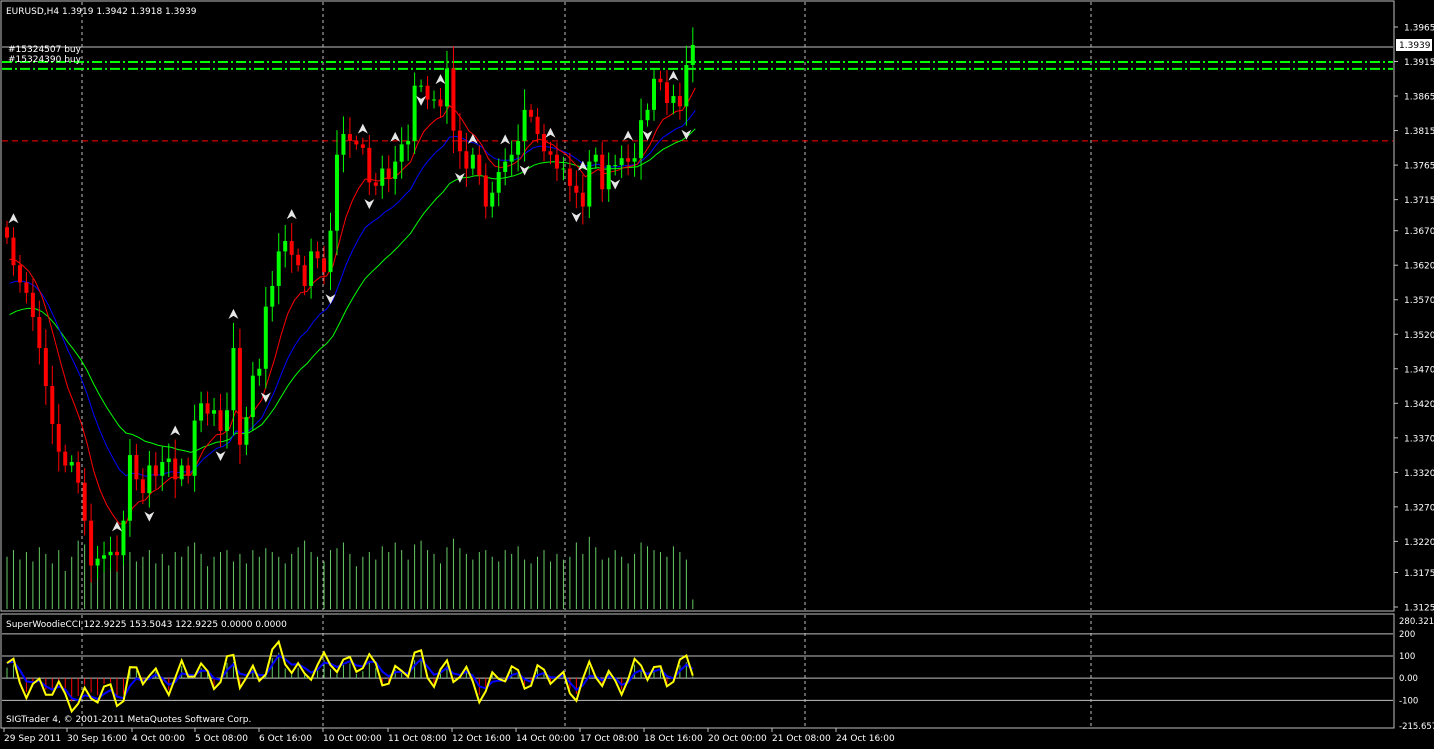 This screenshot has height=749, width=1434. I want to click on price-tick-label: 1.3570, so click(1419, 301).